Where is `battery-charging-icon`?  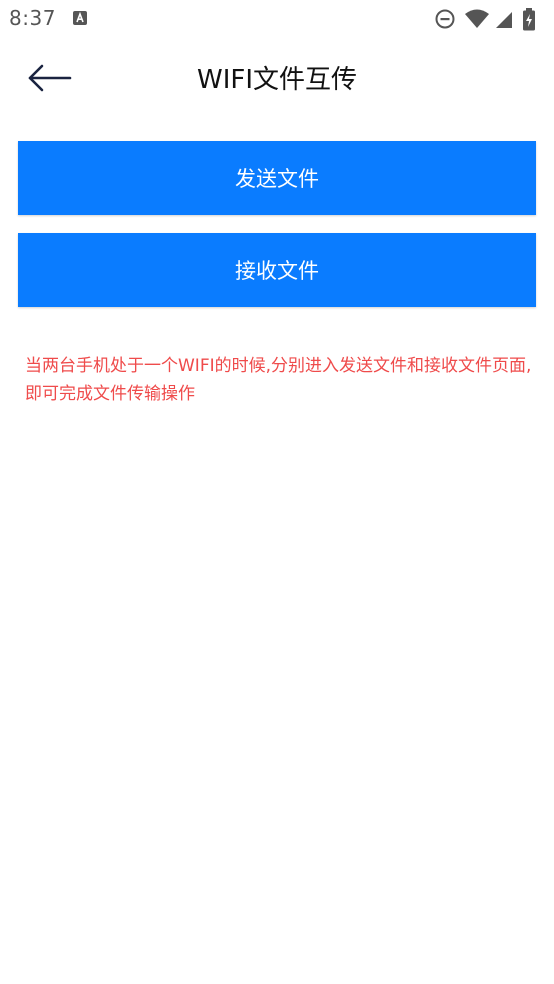 battery-charging-icon is located at coordinates (529, 19).